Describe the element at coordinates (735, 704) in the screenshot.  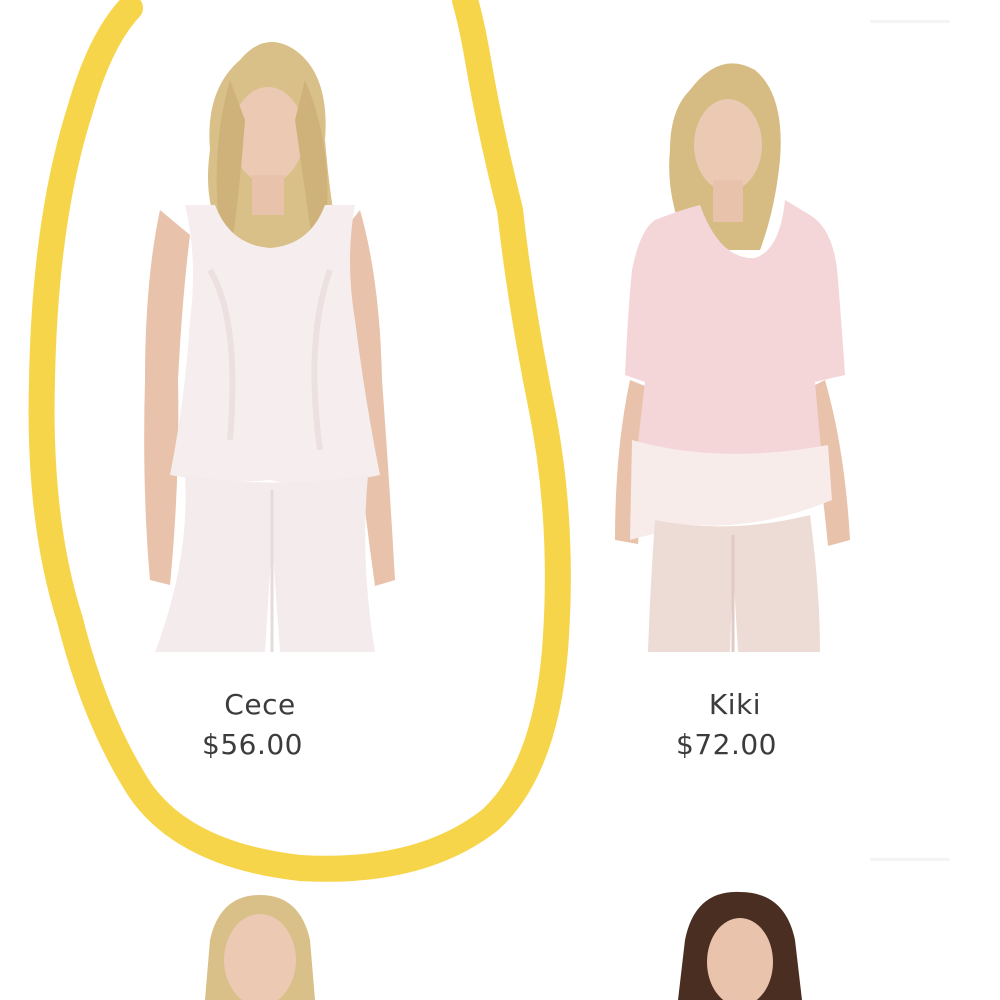
I see `product-name: Kiki` at that location.